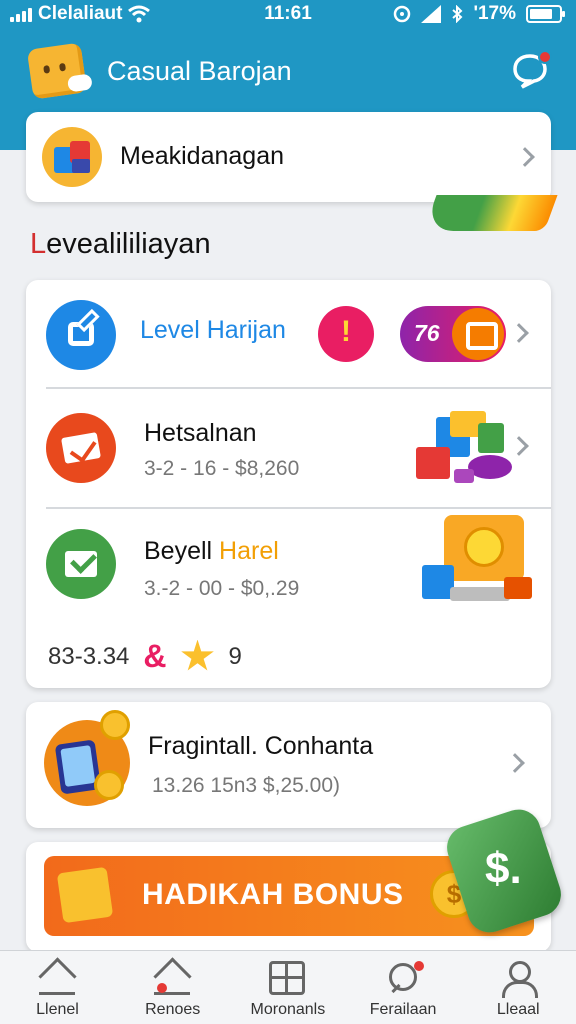 This screenshot has width=576, height=1024. Describe the element at coordinates (464, 447) in the screenshot. I see `shop-illustration` at that location.